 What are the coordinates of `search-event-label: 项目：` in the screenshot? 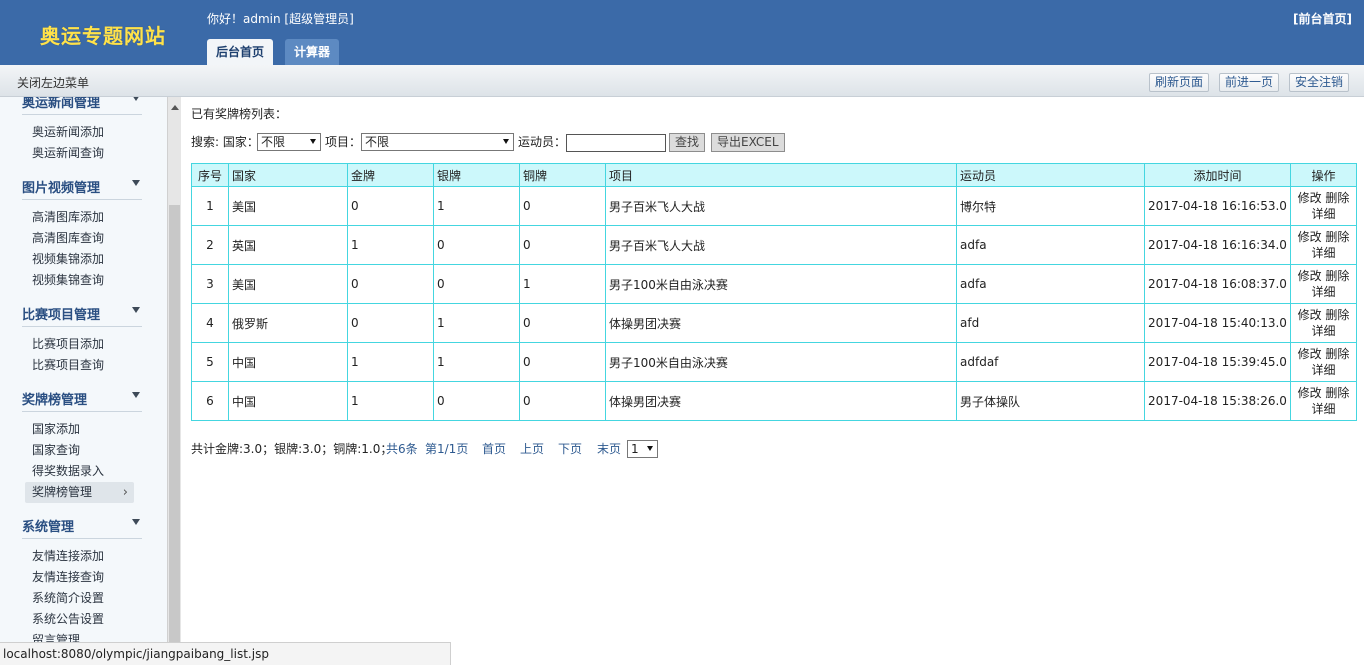 It's located at (343, 142).